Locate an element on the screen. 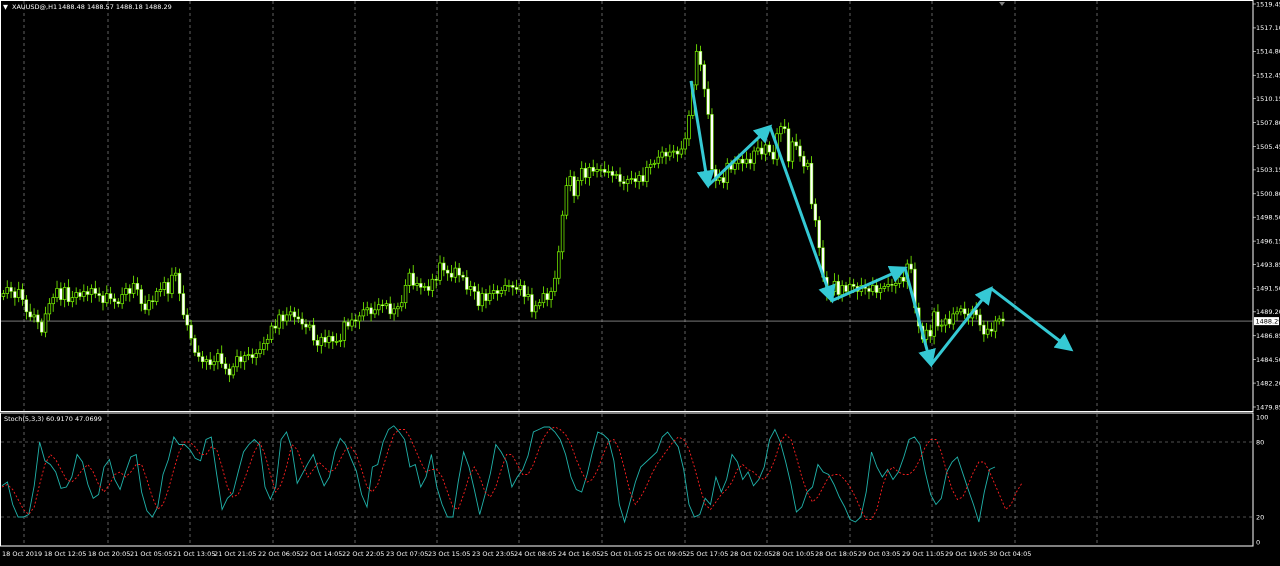 The width and height of the screenshot is (1280, 566). price-tick-label-0: 1519.45 is located at coordinates (1268, 4).